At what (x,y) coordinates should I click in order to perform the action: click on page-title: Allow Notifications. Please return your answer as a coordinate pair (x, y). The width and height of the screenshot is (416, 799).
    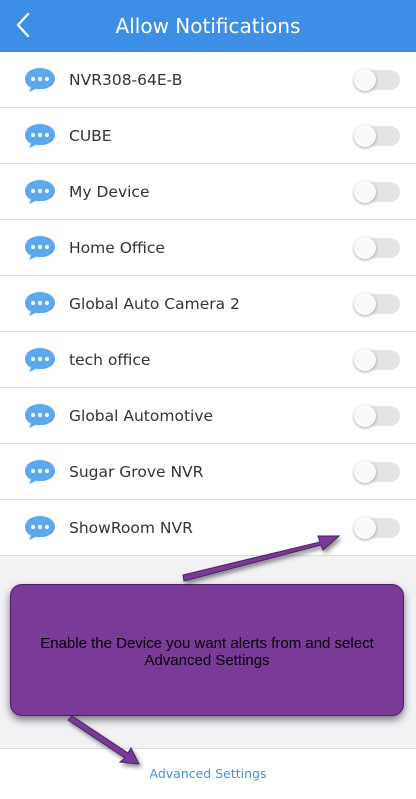
    Looking at the image, I should click on (208, 26).